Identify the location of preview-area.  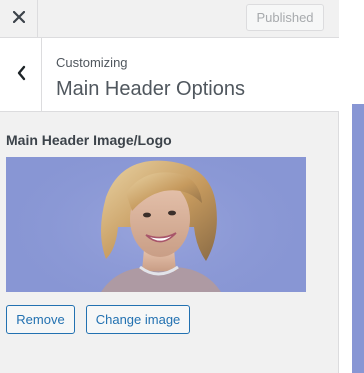
(352, 186).